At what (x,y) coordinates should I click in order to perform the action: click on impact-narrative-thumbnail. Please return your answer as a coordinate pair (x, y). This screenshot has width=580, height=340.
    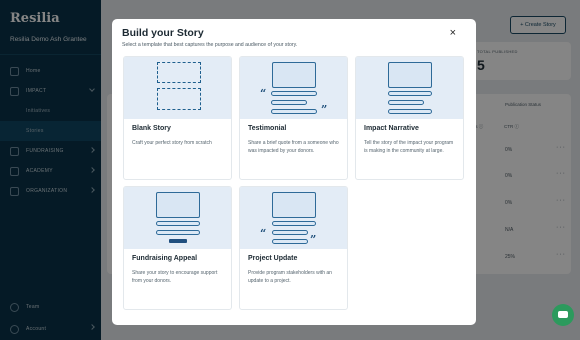
    Looking at the image, I should click on (409, 88).